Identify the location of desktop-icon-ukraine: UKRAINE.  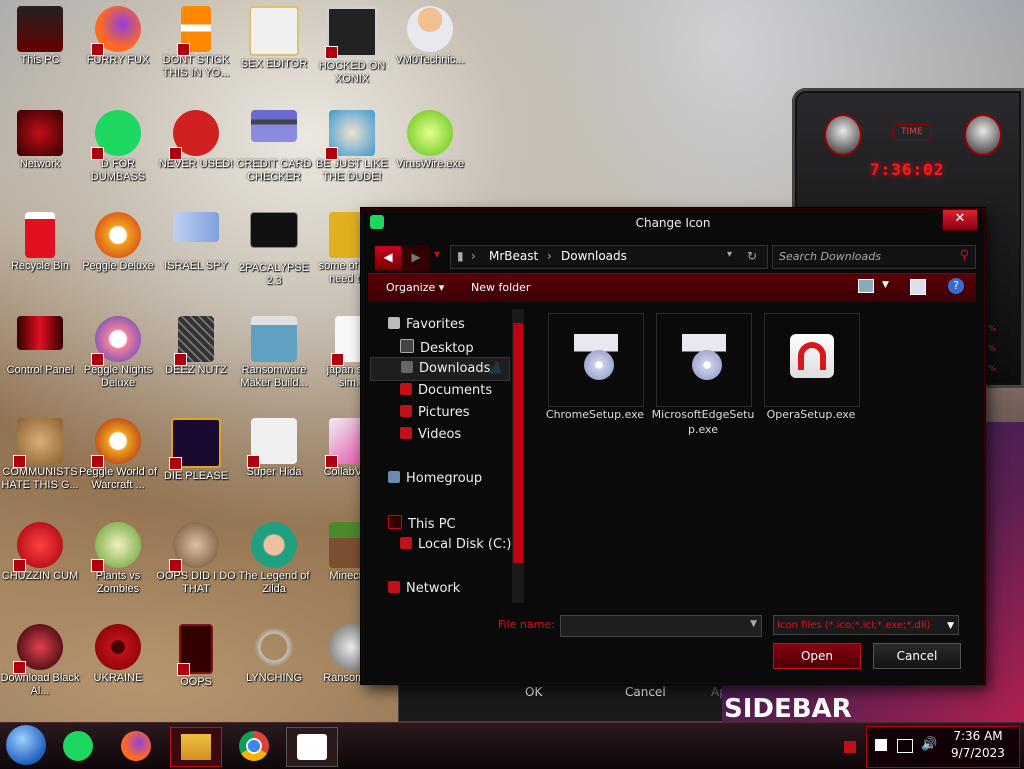
(118, 654).